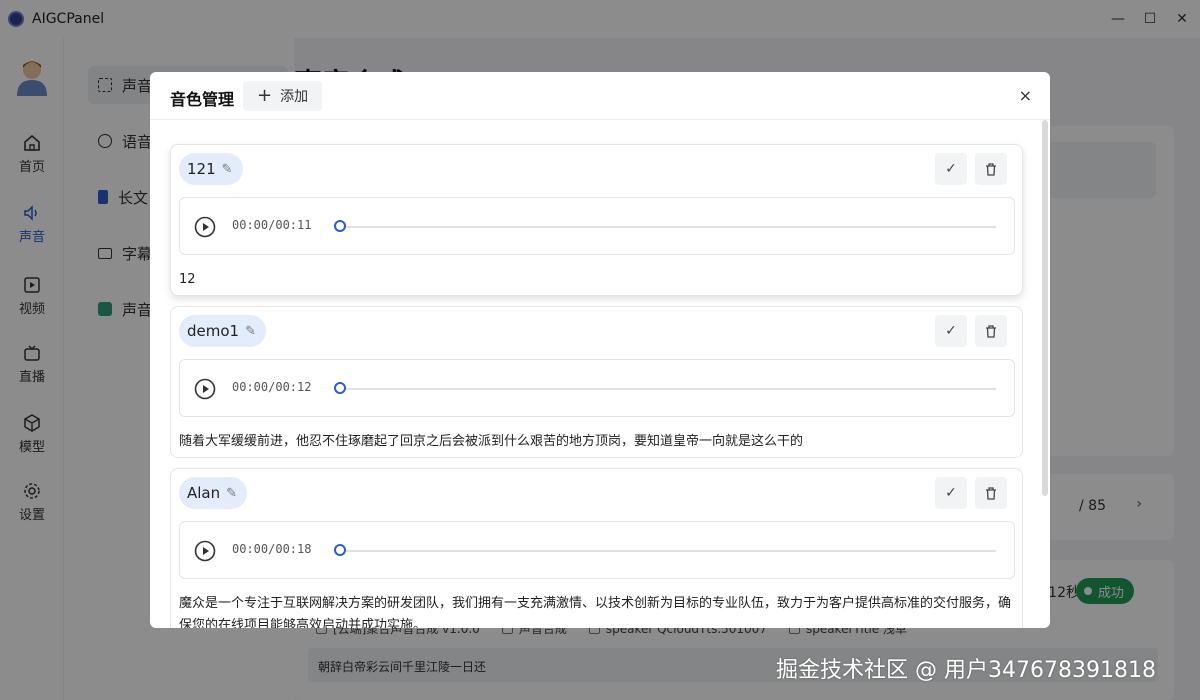  I want to click on audio-player: 00:00/00:11, so click(597, 226).